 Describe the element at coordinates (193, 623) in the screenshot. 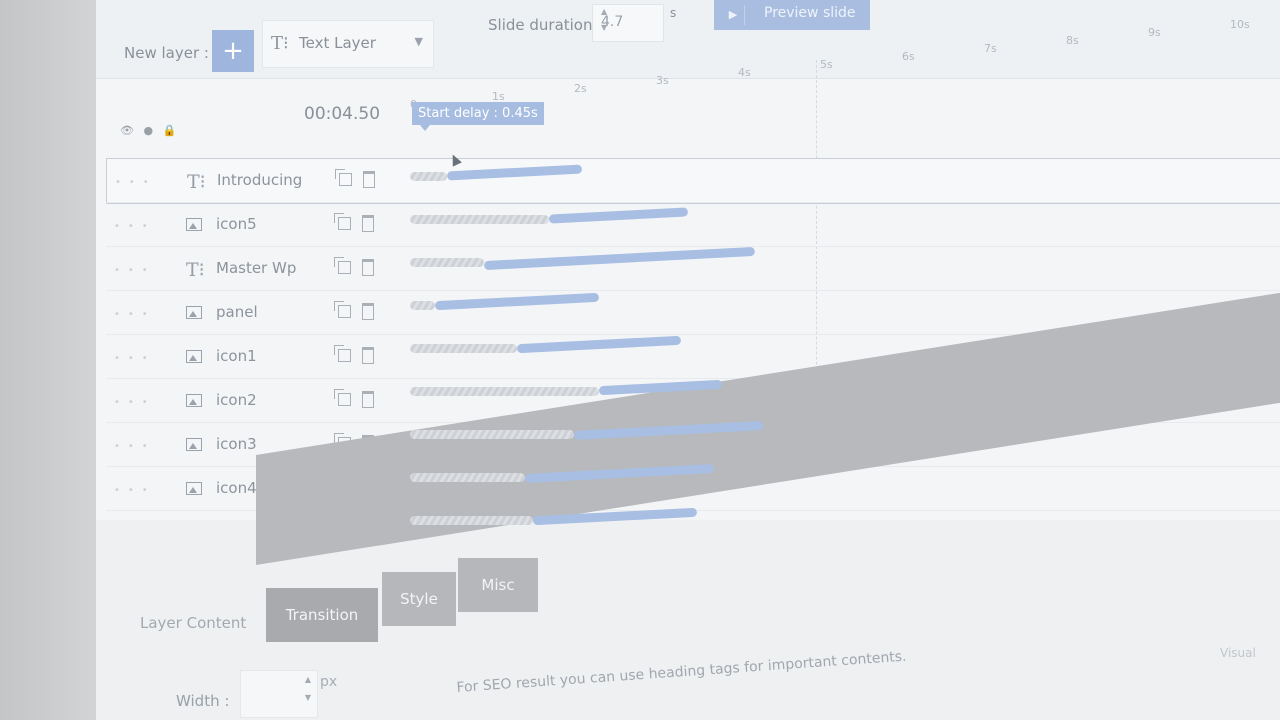

I see `tab-layer-content: Layer Content` at that location.